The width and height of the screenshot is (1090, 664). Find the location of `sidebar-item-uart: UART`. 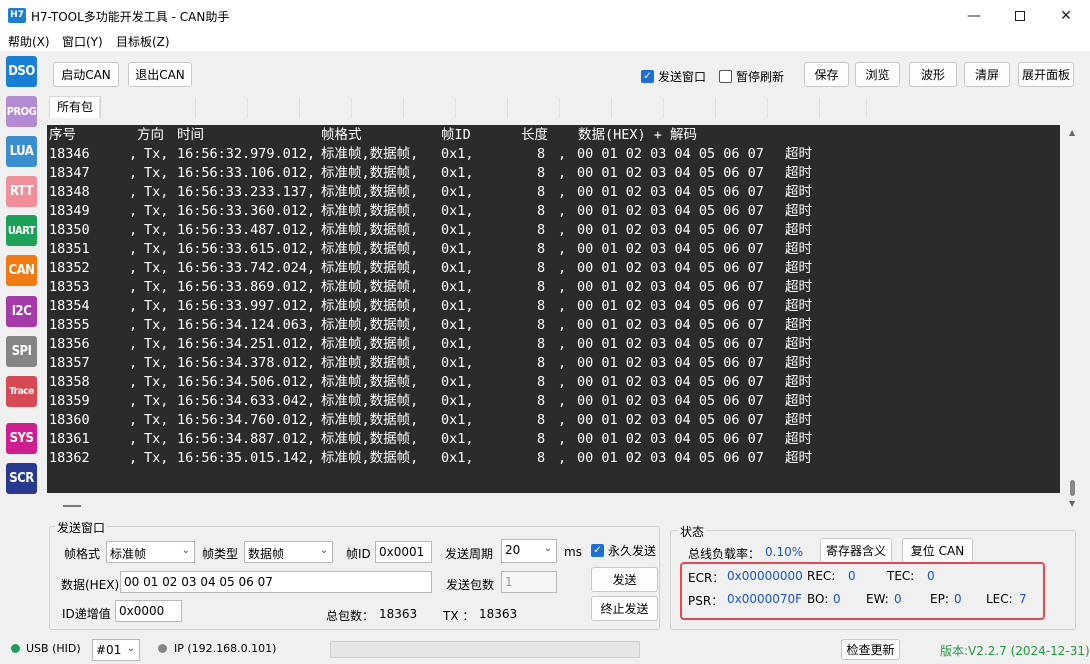

sidebar-item-uart: UART is located at coordinates (21, 230).